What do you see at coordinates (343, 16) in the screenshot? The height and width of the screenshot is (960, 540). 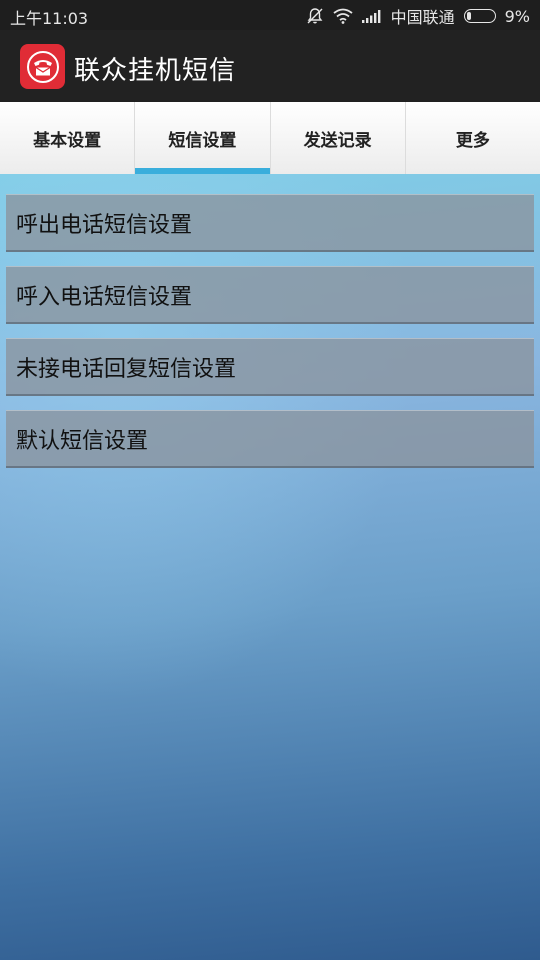 I see `wifi-icon` at bounding box center [343, 16].